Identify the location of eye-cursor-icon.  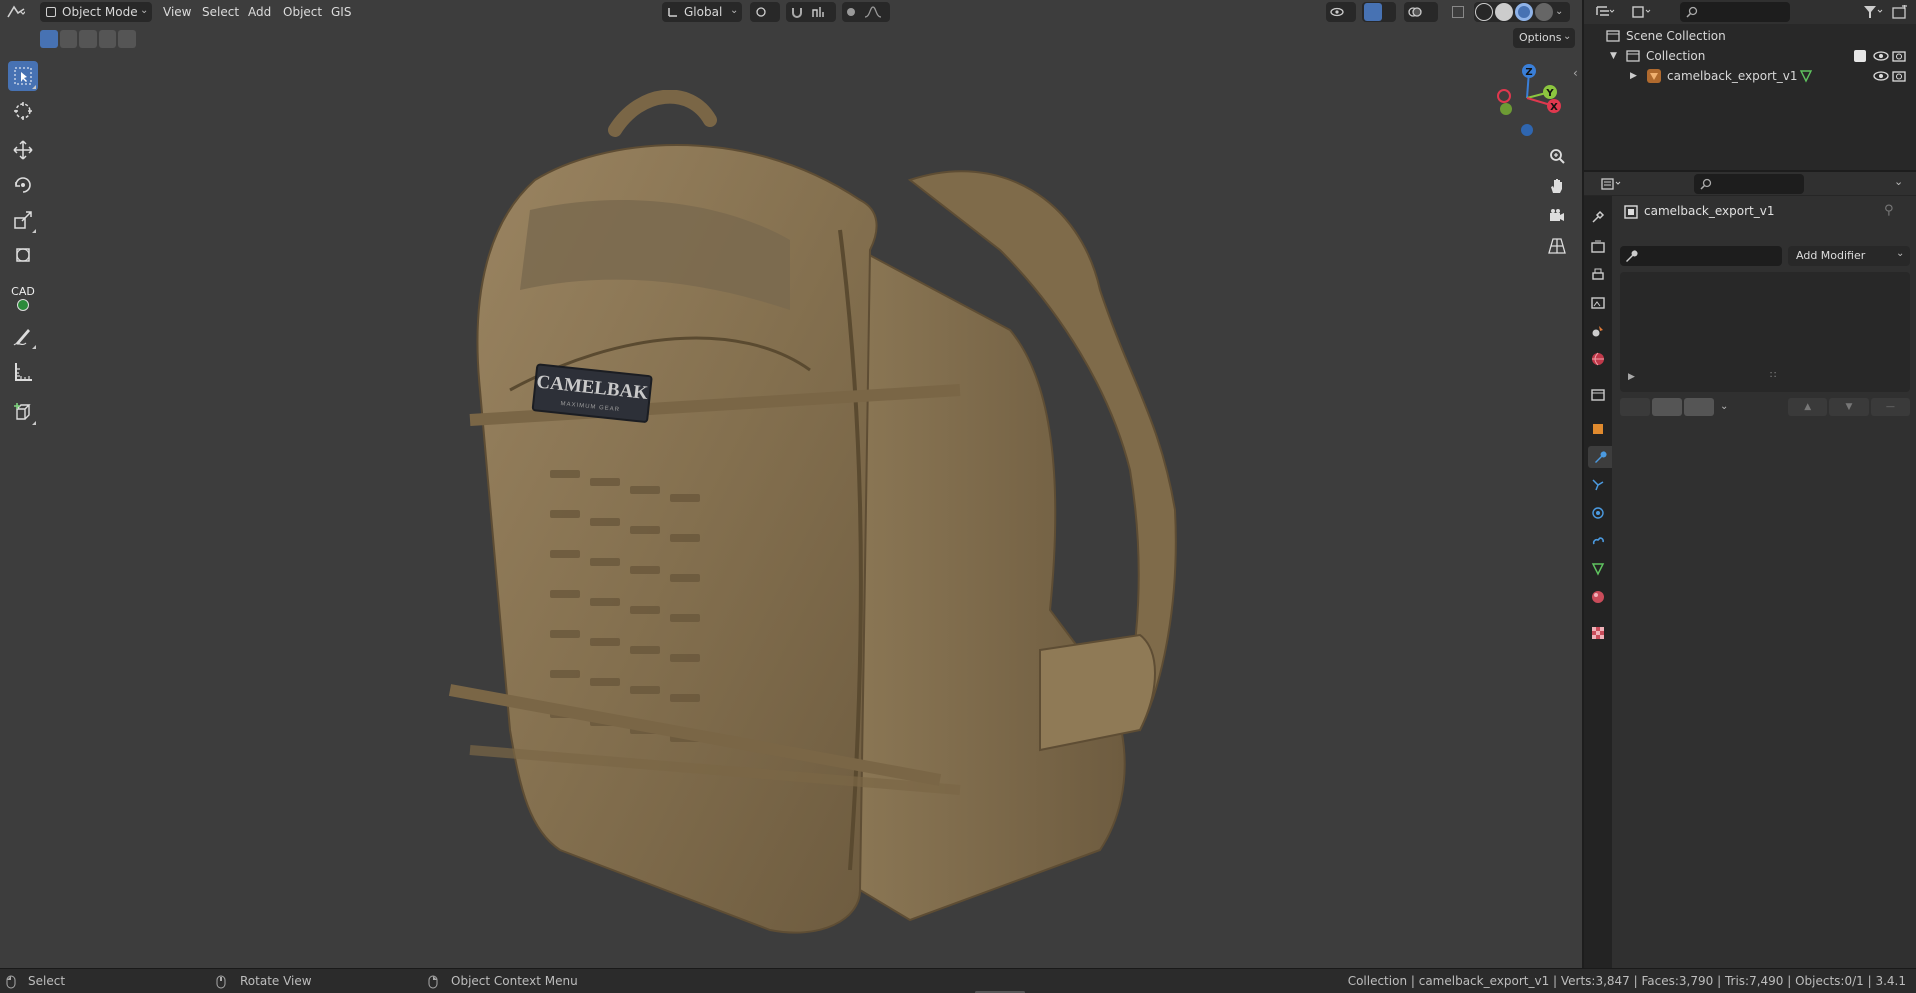
(1337, 12).